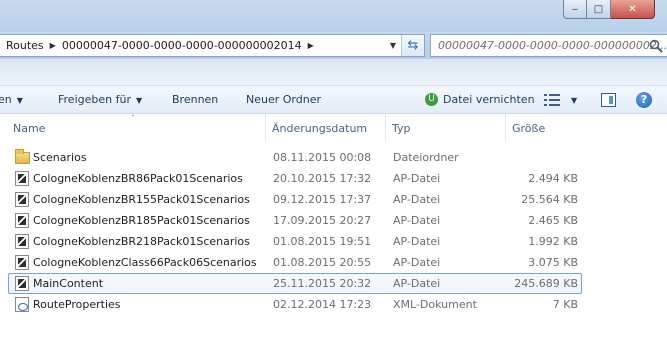  Describe the element at coordinates (22, 304) in the screenshot. I see `xml-file-icon` at that location.